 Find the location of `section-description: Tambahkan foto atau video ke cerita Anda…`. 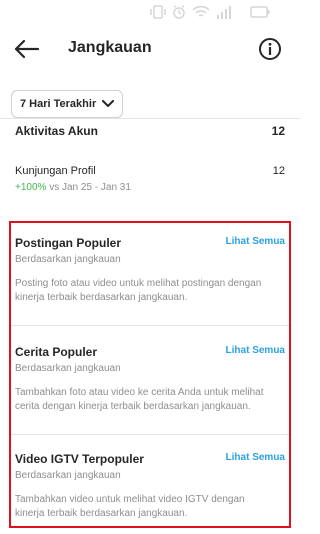

section-description: Tambahkan foto atau video ke cerita Anda… is located at coordinates (150, 400).